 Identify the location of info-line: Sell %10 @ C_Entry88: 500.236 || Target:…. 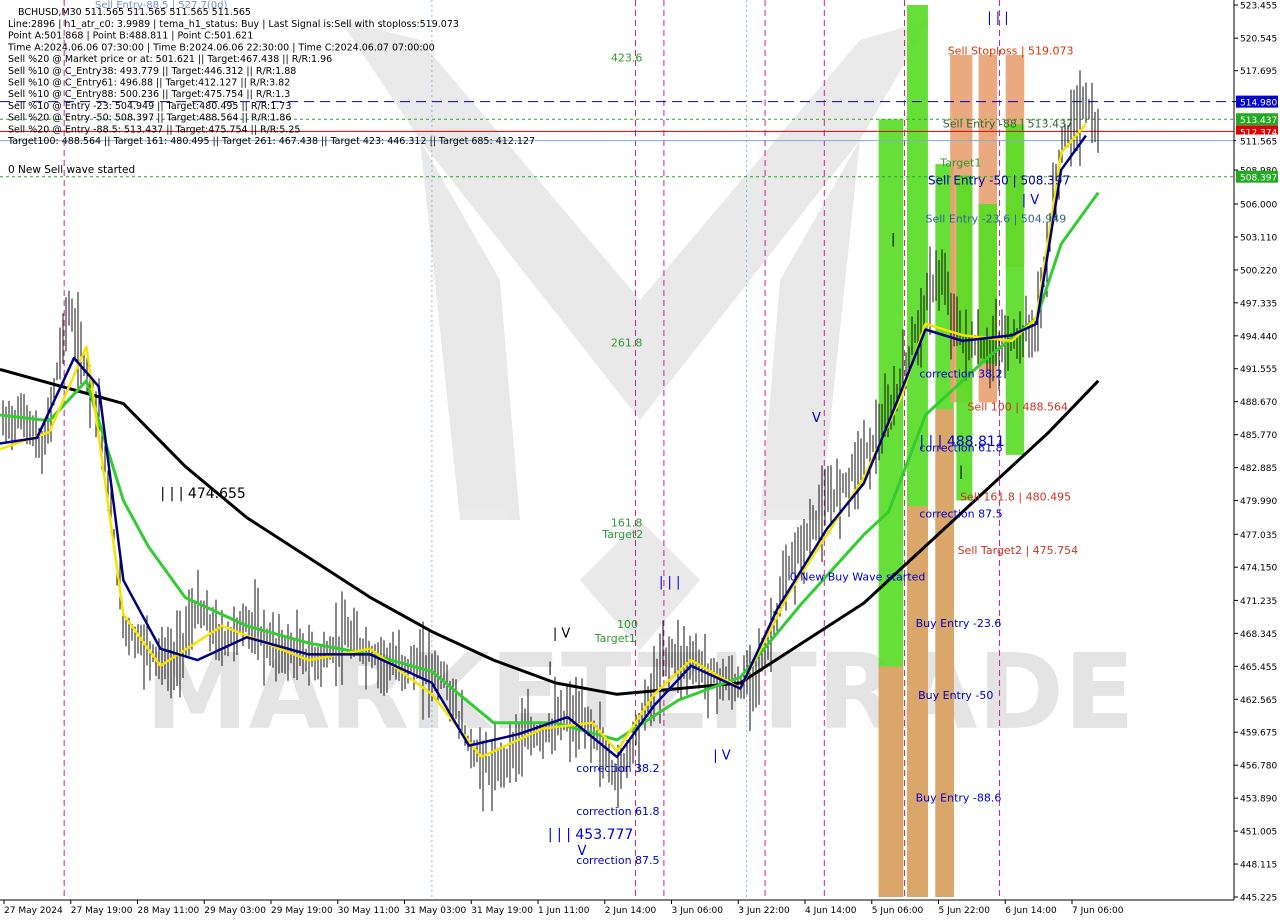
(149, 94).